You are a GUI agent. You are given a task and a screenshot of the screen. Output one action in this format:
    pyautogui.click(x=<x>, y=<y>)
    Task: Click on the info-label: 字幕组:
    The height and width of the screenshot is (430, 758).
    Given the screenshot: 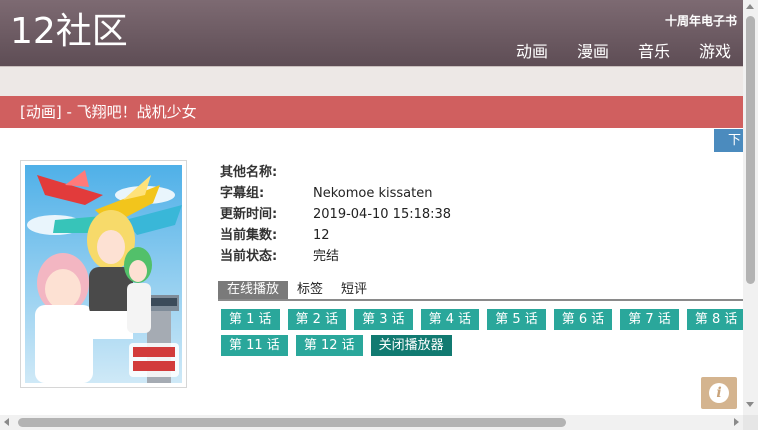 What is the action you would take?
    pyautogui.click(x=242, y=193)
    